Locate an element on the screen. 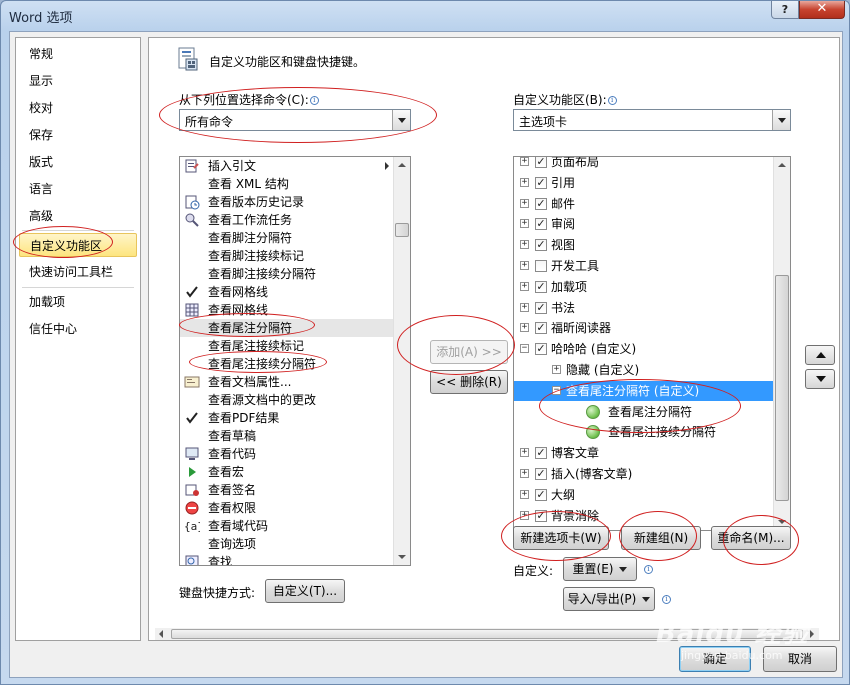 Image resolution: width=850 pixels, height=685 pixels. move-up-button is located at coordinates (820, 355).